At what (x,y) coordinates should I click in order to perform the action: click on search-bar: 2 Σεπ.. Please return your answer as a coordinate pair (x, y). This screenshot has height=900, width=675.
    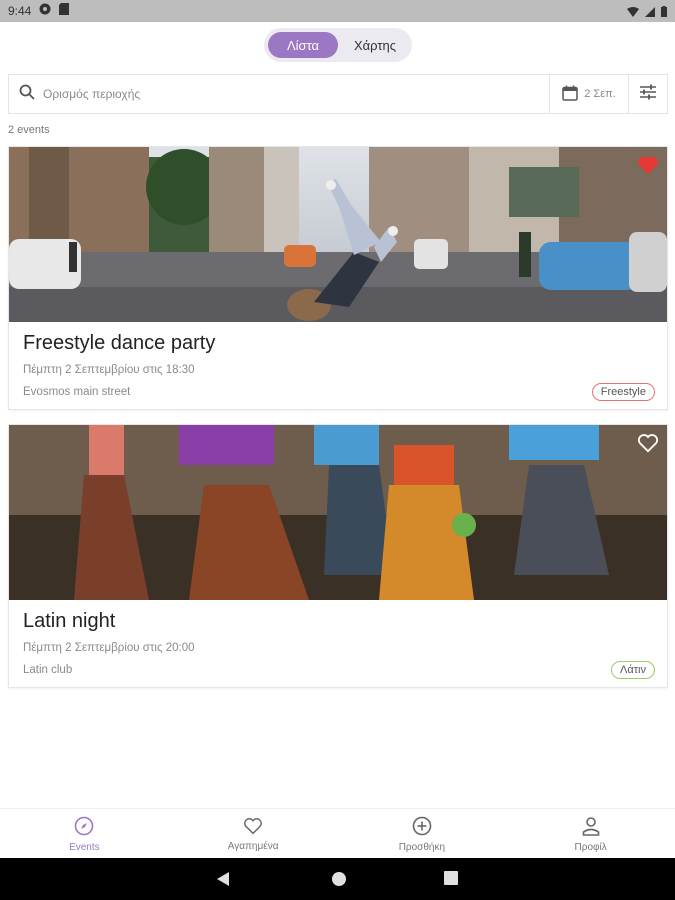
    Looking at the image, I should click on (338, 94).